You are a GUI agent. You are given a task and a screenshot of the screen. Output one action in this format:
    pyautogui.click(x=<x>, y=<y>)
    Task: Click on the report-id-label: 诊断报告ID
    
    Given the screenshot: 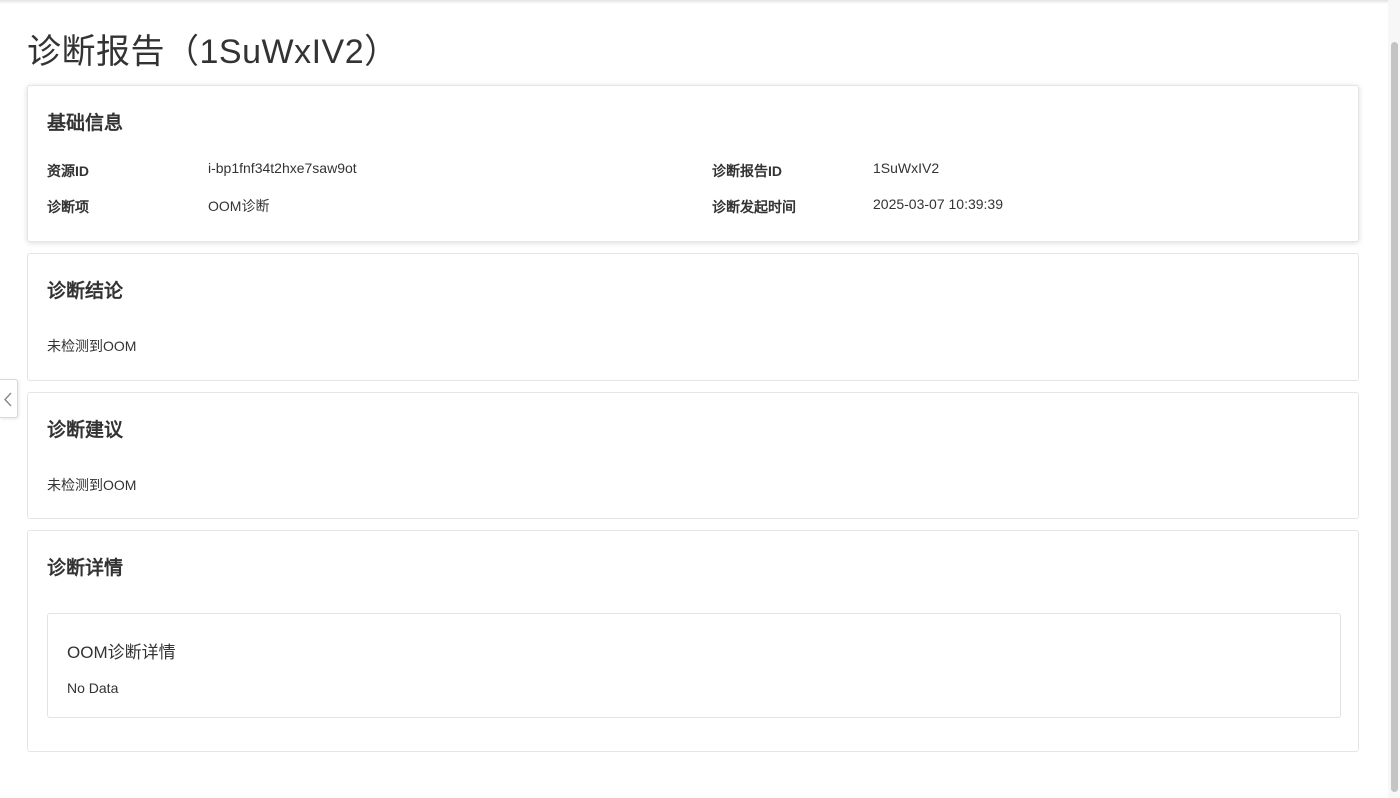 What is the action you would take?
    pyautogui.click(x=747, y=171)
    